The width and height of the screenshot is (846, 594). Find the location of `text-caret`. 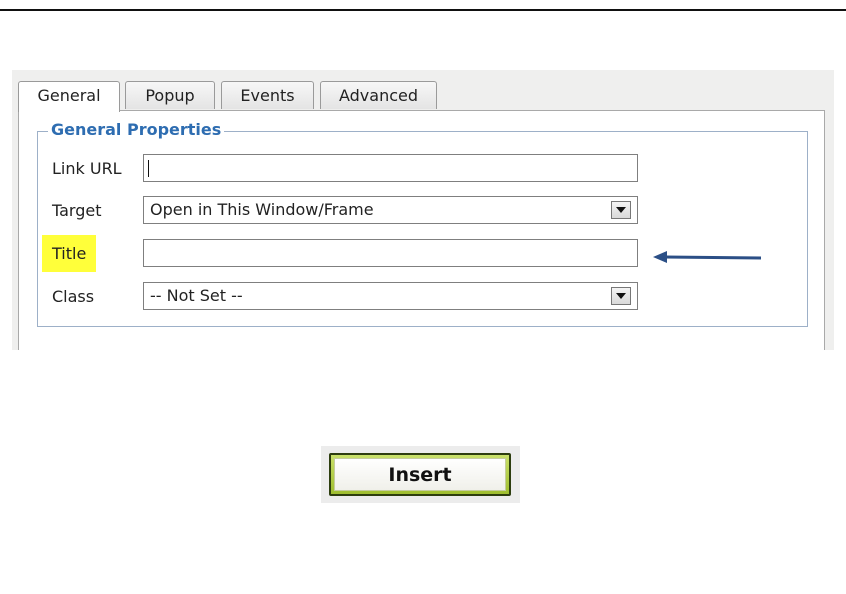

text-caret is located at coordinates (148, 168).